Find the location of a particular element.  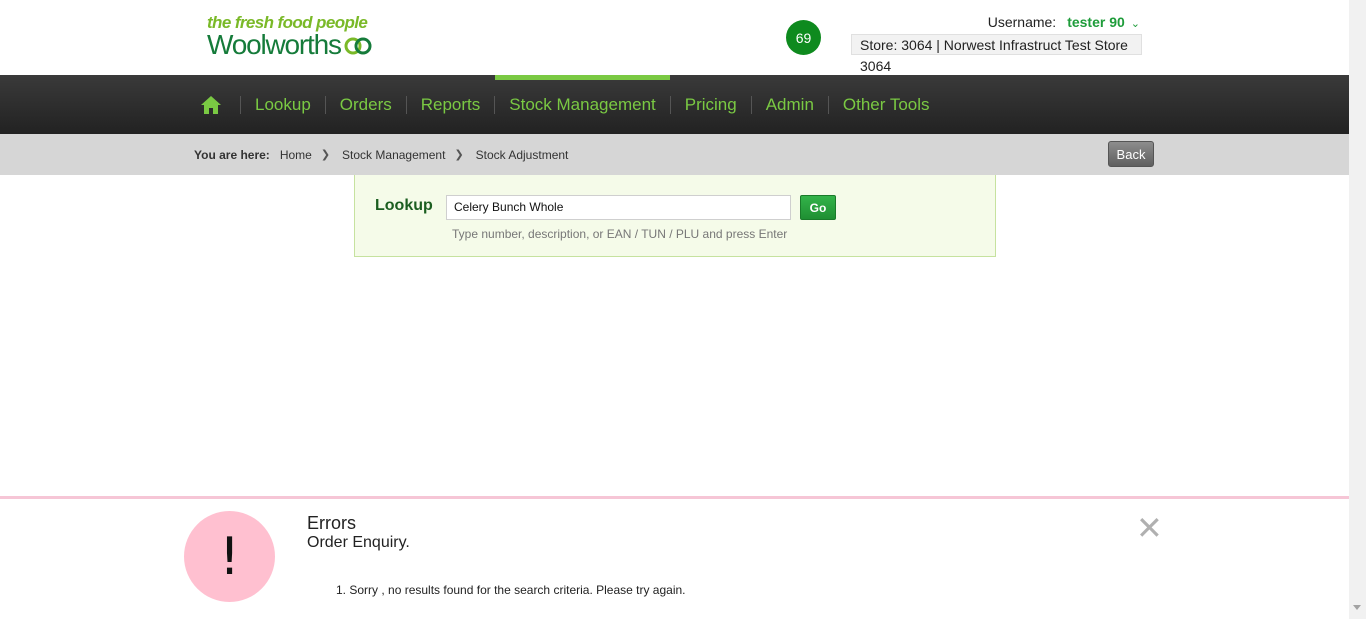

username-label: Username: is located at coordinates (1022, 22).